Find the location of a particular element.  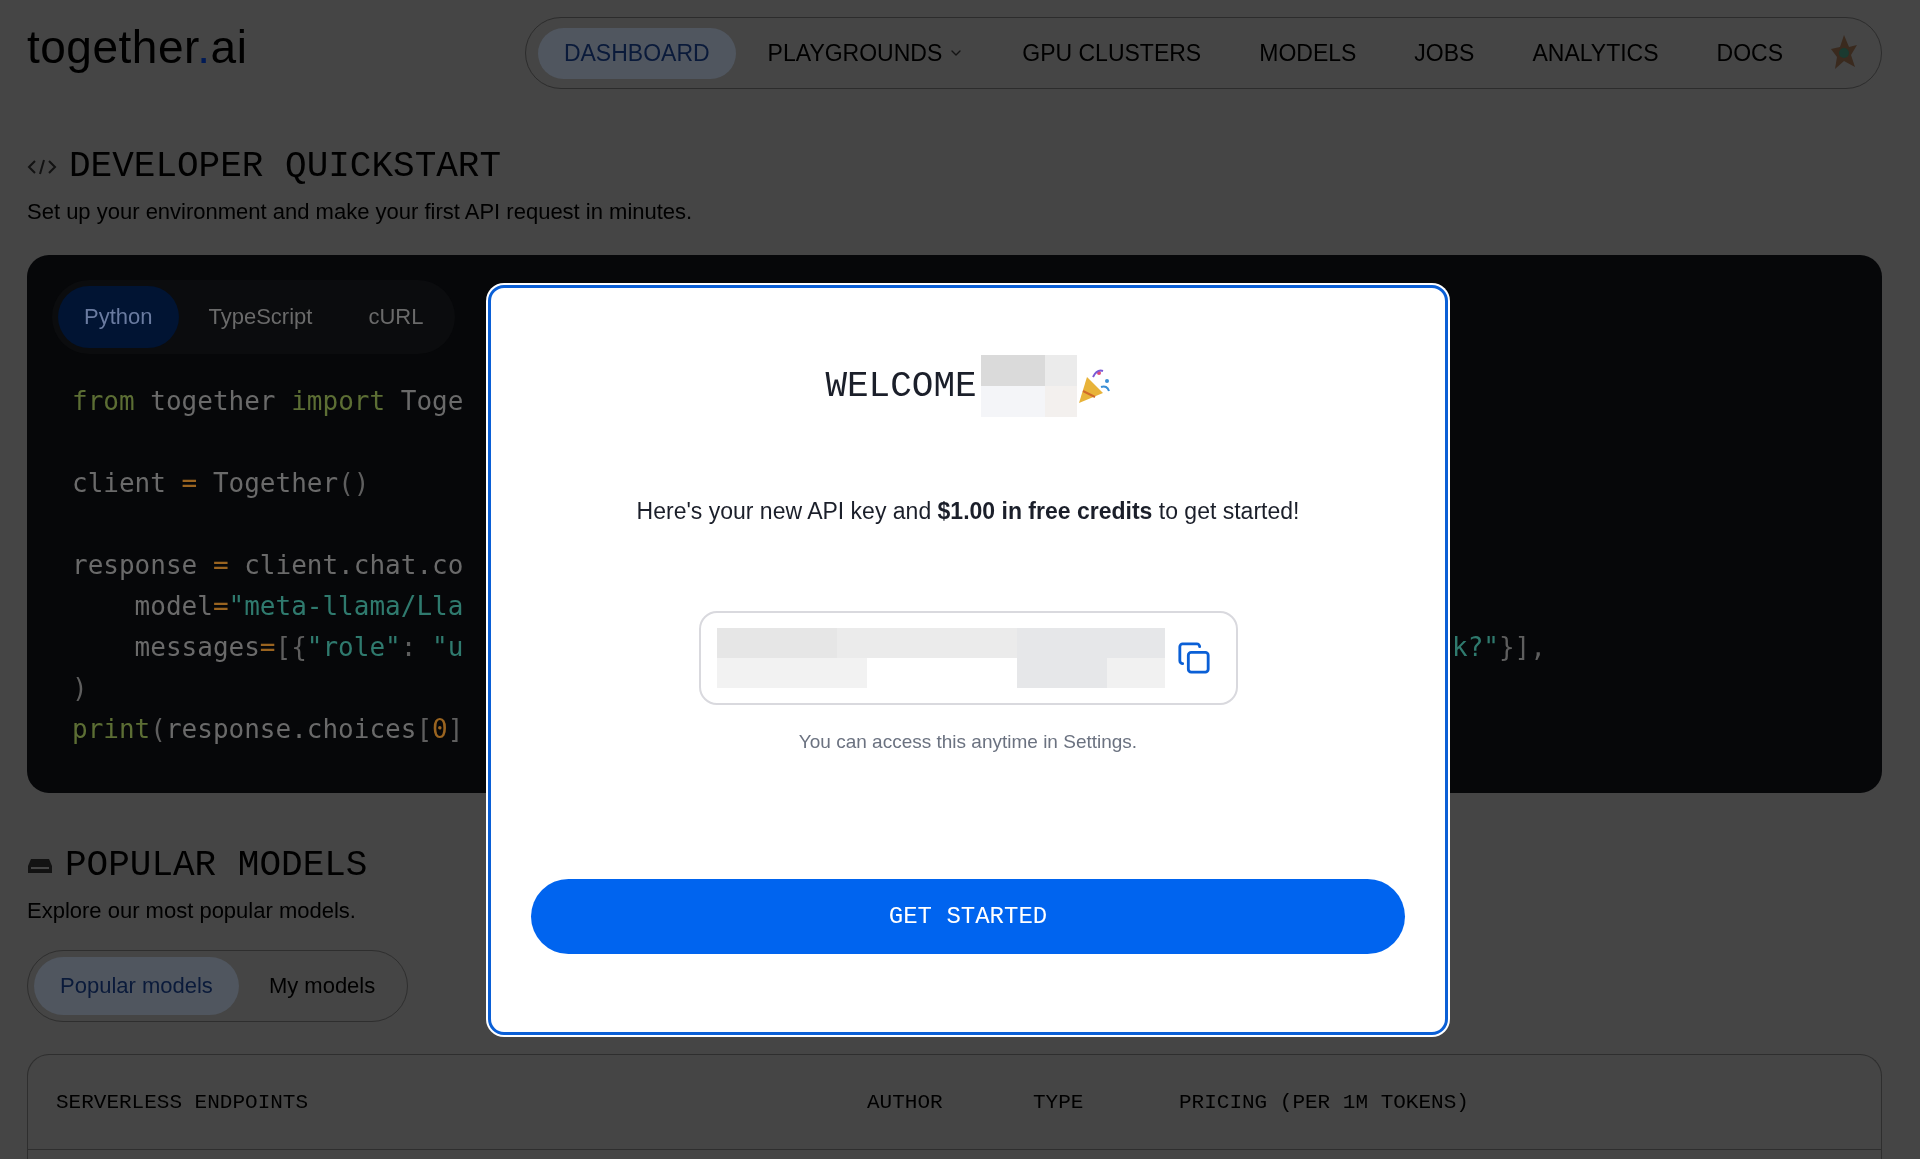

language-tab: Python is located at coordinates (118, 317).